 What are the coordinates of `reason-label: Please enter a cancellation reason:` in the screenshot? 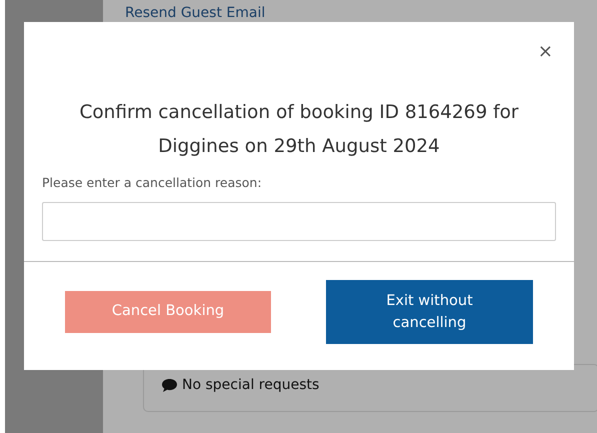 It's located at (152, 183).